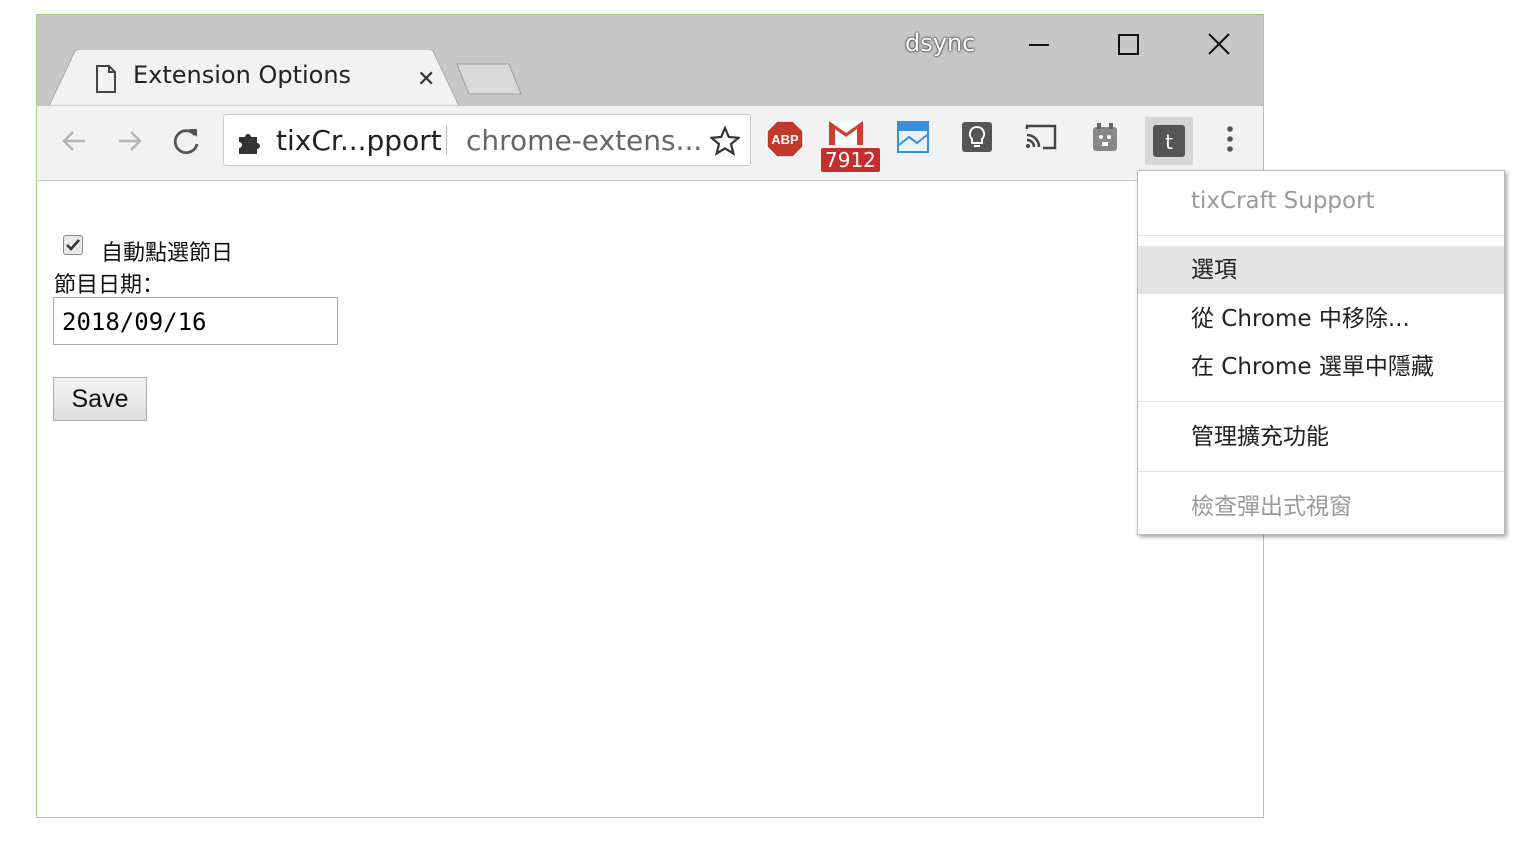 Image resolution: width=1537 pixels, height=854 pixels. What do you see at coordinates (1128, 44) in the screenshot?
I see `maximize-icon` at bounding box center [1128, 44].